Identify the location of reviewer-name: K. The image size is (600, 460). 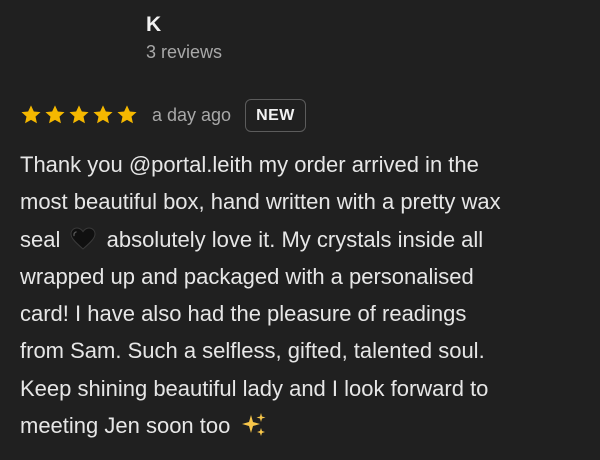
(184, 25).